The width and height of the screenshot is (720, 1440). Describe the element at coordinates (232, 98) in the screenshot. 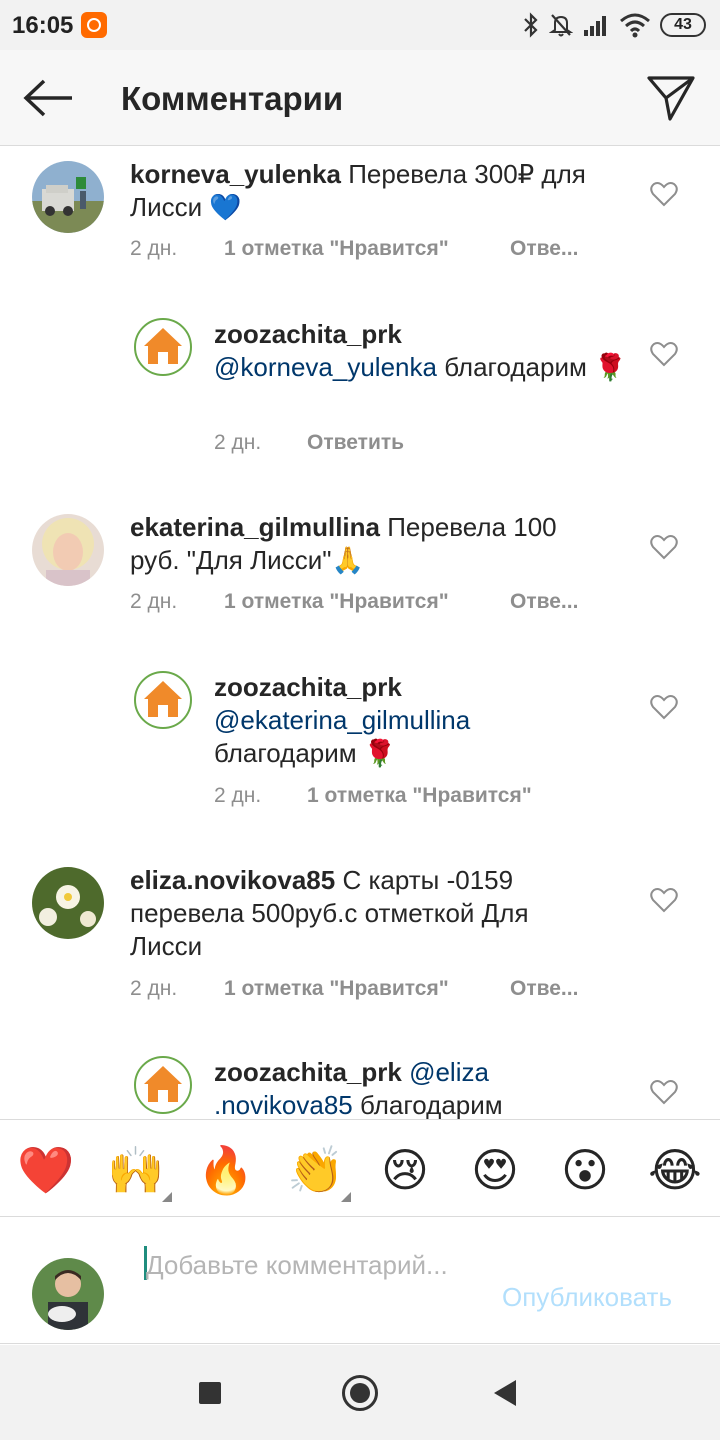

I see `page-title: Комментарии` at that location.